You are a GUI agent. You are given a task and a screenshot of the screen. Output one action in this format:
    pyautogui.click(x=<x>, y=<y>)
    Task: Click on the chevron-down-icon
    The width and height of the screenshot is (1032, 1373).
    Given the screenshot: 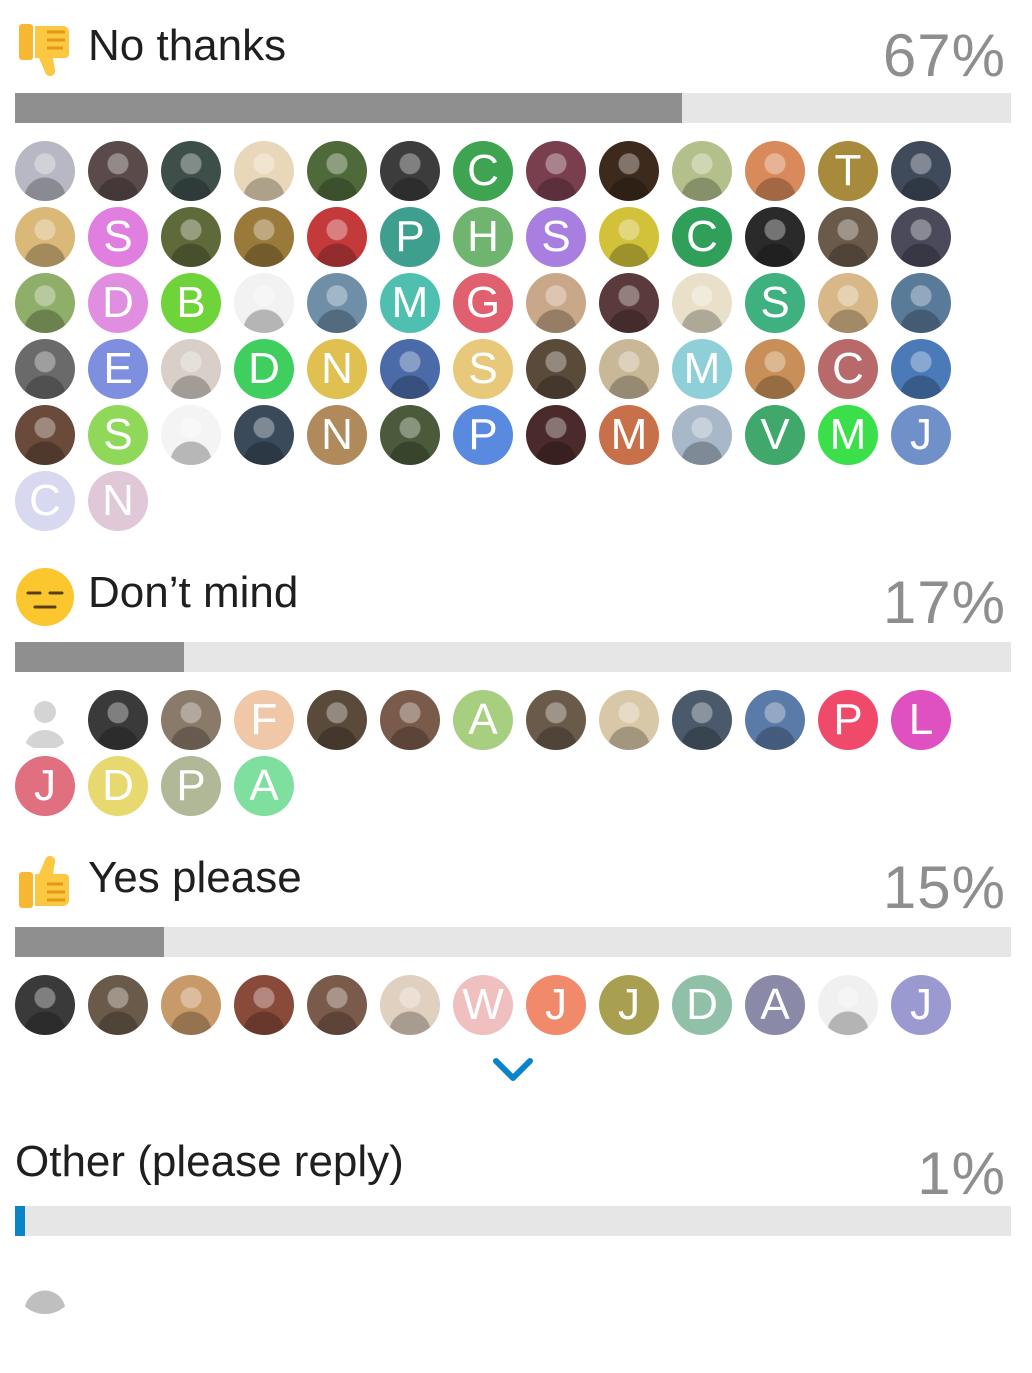 What is the action you would take?
    pyautogui.click(x=513, y=1070)
    